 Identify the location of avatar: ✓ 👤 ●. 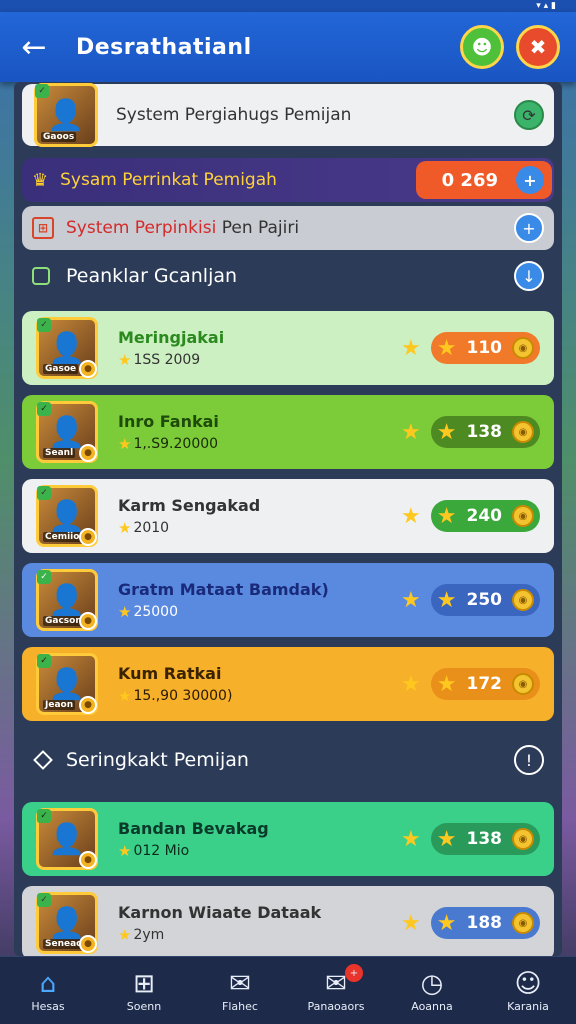
(67, 839).